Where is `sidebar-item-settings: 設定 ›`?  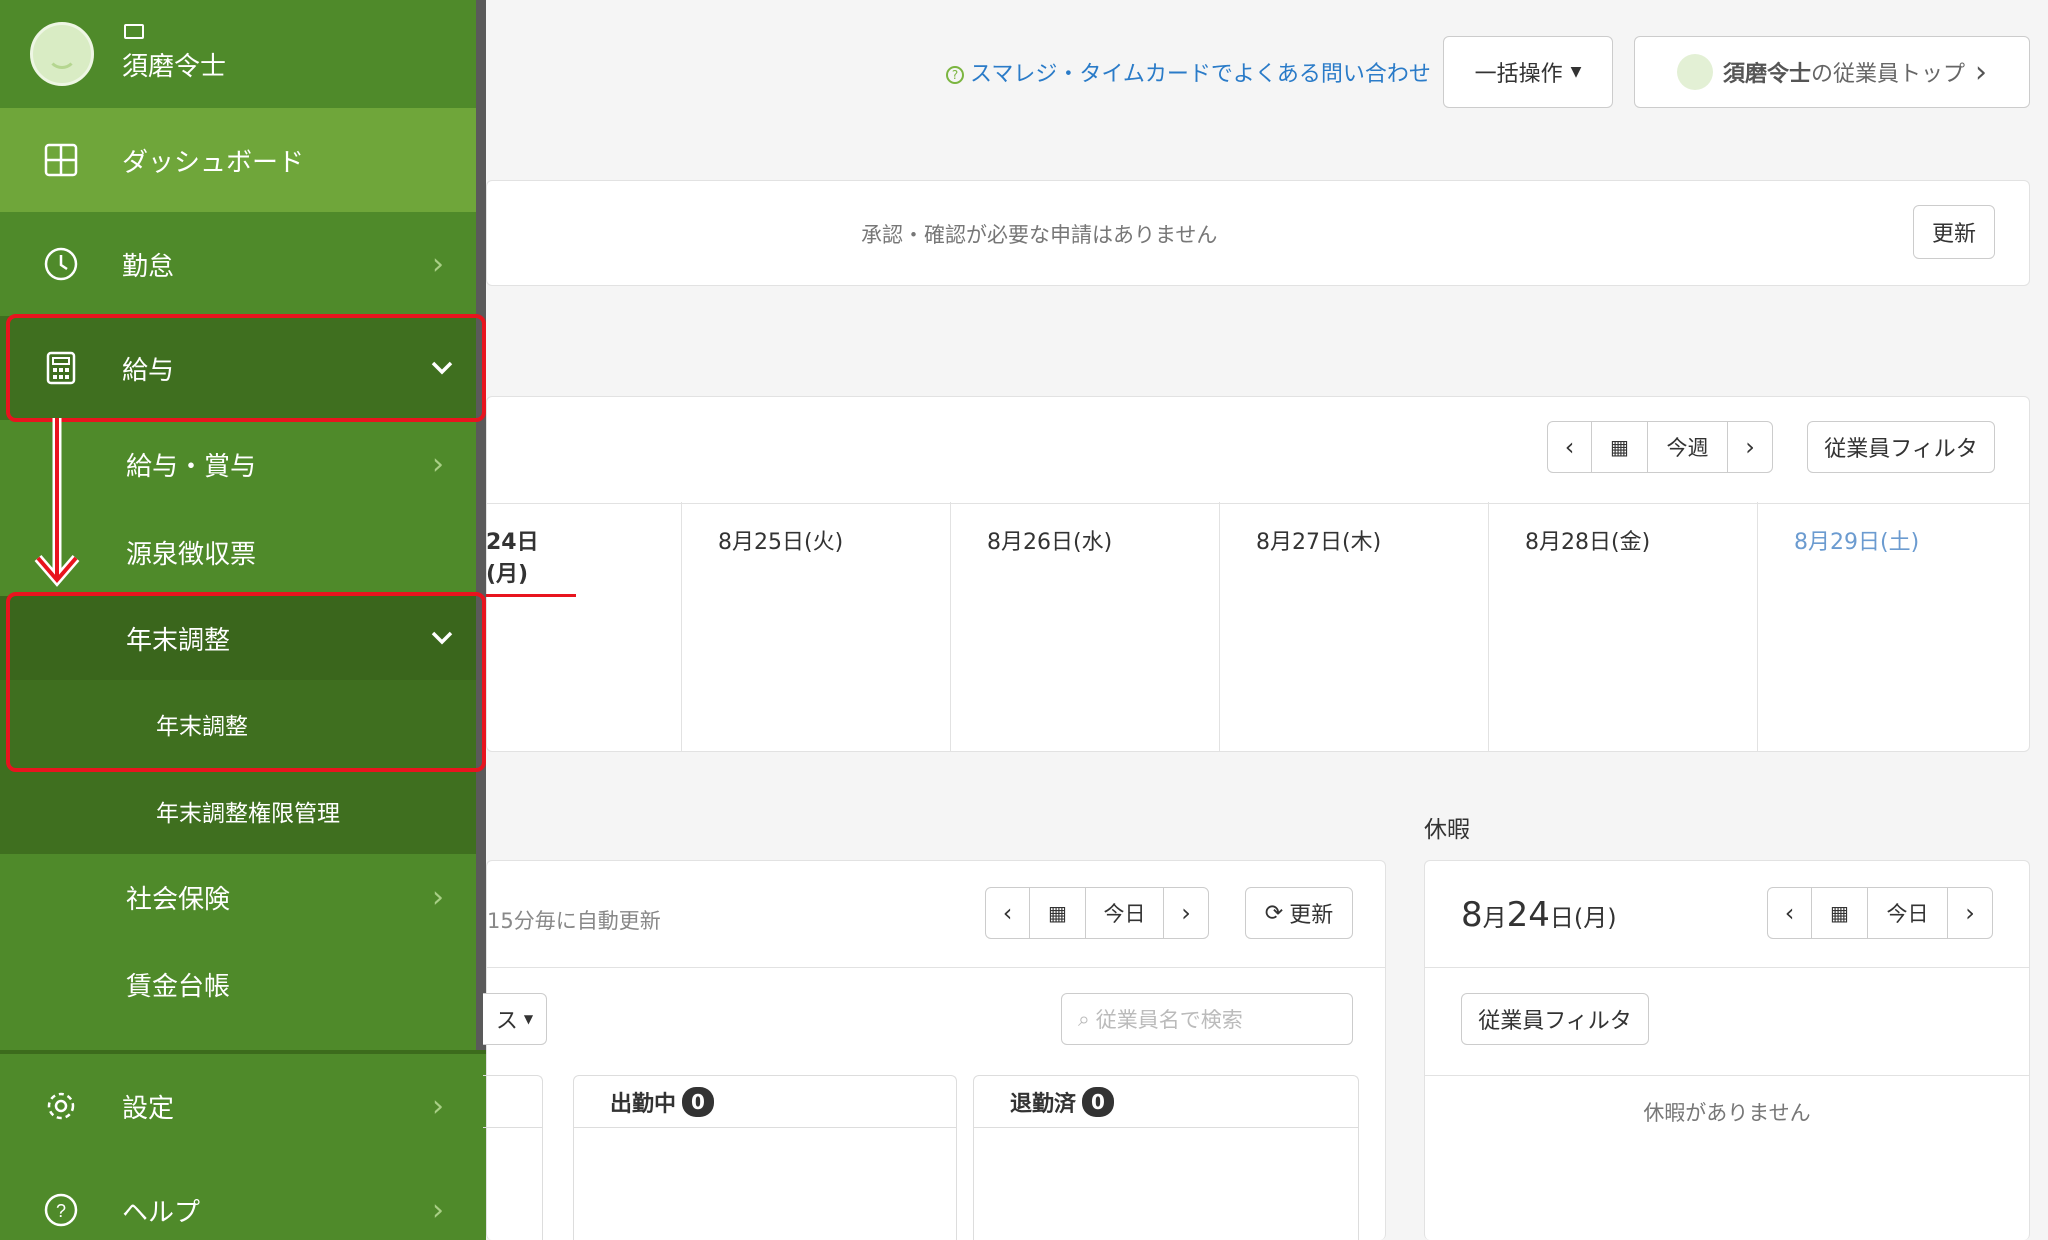 sidebar-item-settings: 設定 › is located at coordinates (238, 1106).